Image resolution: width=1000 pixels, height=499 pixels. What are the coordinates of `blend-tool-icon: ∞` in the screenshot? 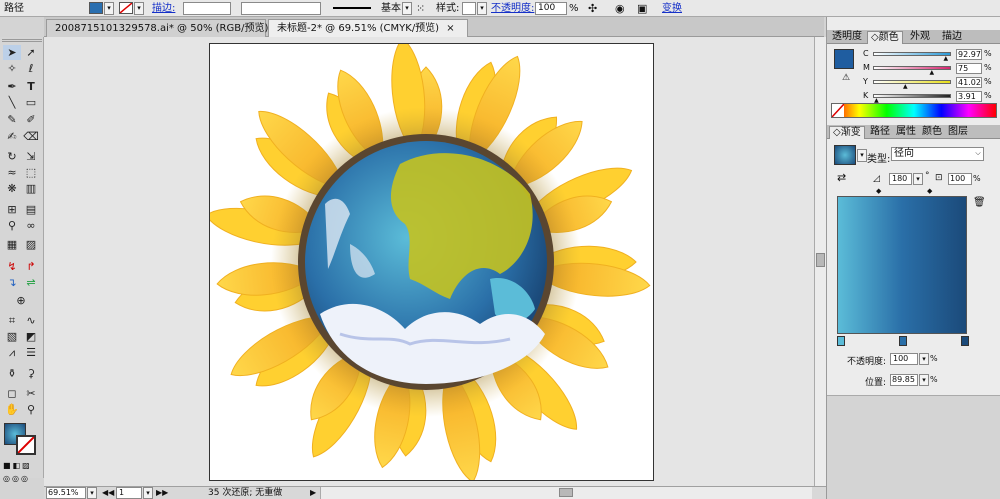 It's located at (31, 225).